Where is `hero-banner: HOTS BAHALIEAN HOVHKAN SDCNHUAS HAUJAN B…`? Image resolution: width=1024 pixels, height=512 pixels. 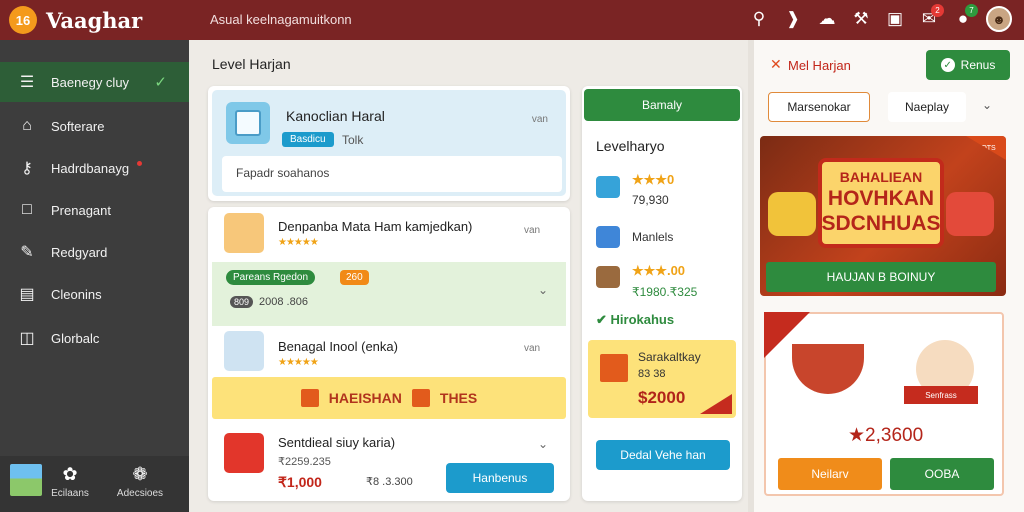 hero-banner: HOTS BAHALIEAN HOVHKAN SDCNHUAS HAUJAN B… is located at coordinates (883, 216).